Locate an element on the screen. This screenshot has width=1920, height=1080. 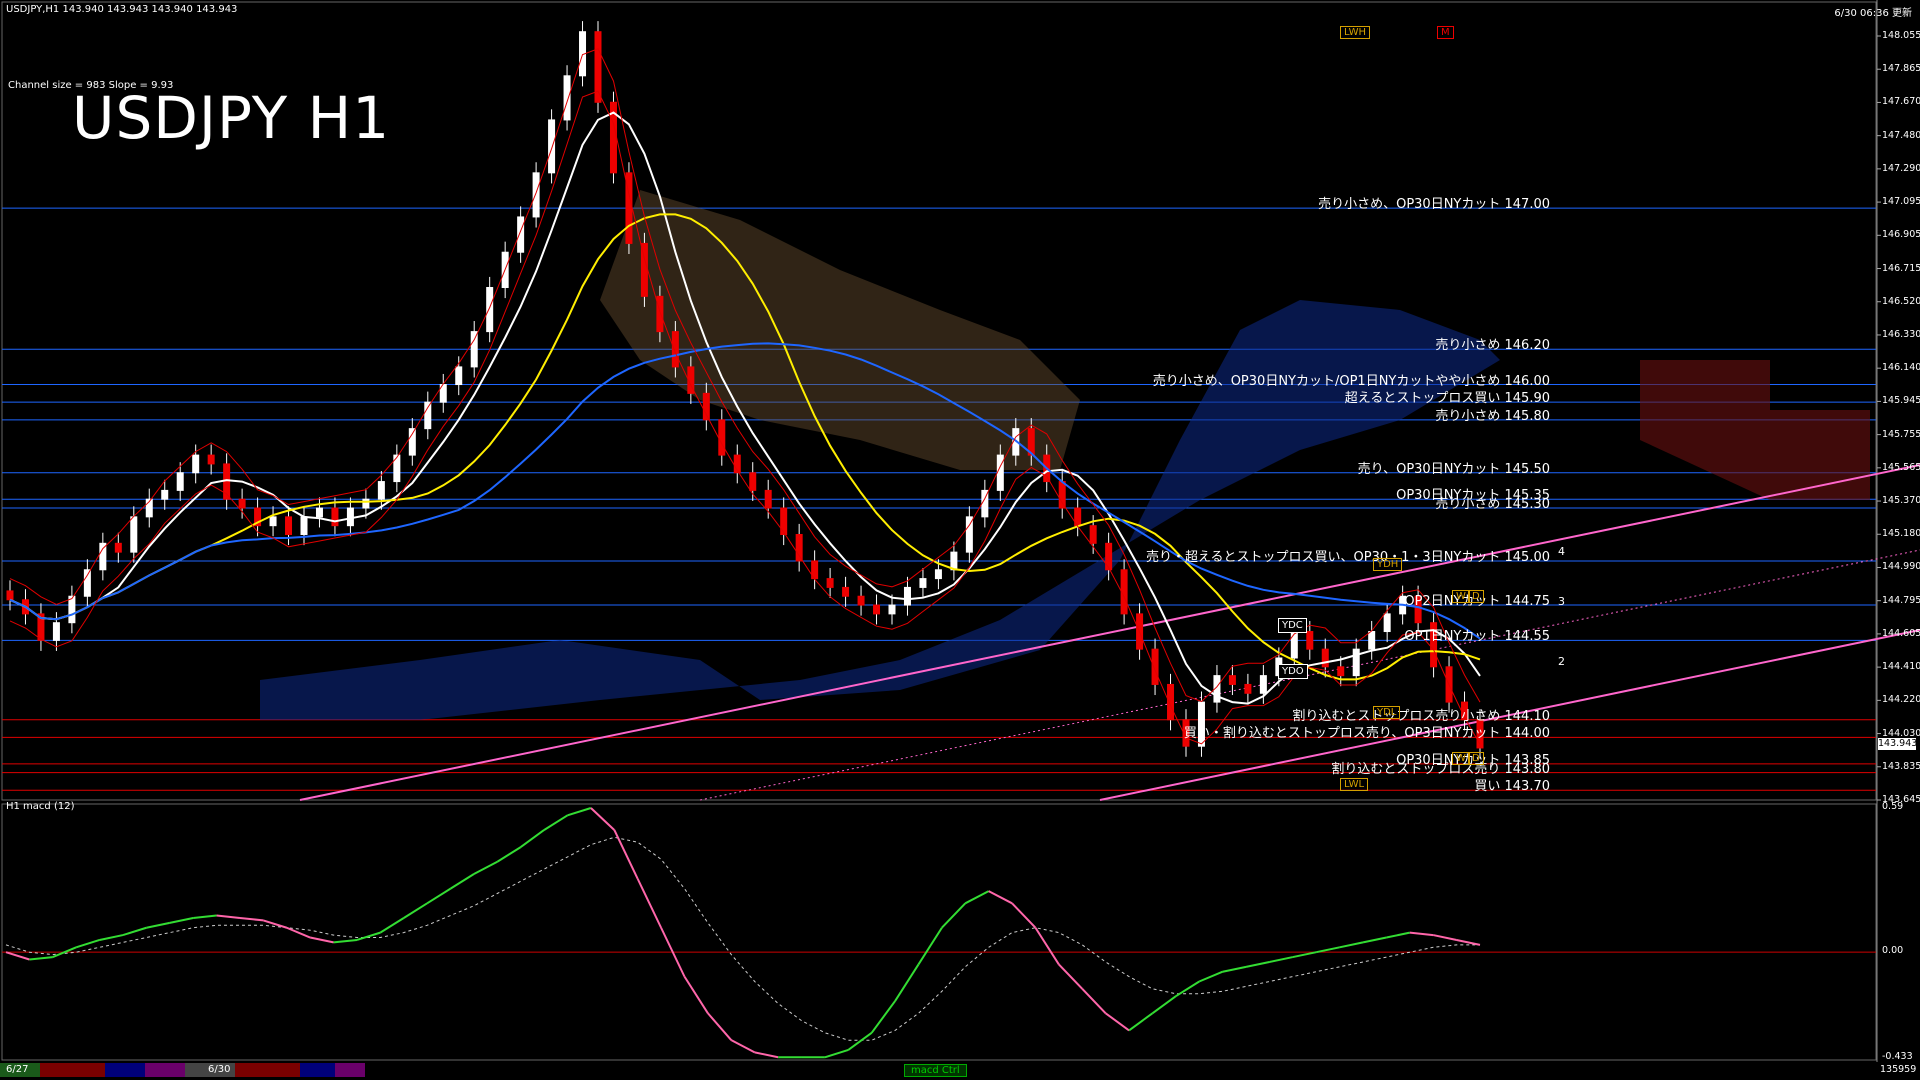
ydc-box: YDC is located at coordinates (1292, 625).